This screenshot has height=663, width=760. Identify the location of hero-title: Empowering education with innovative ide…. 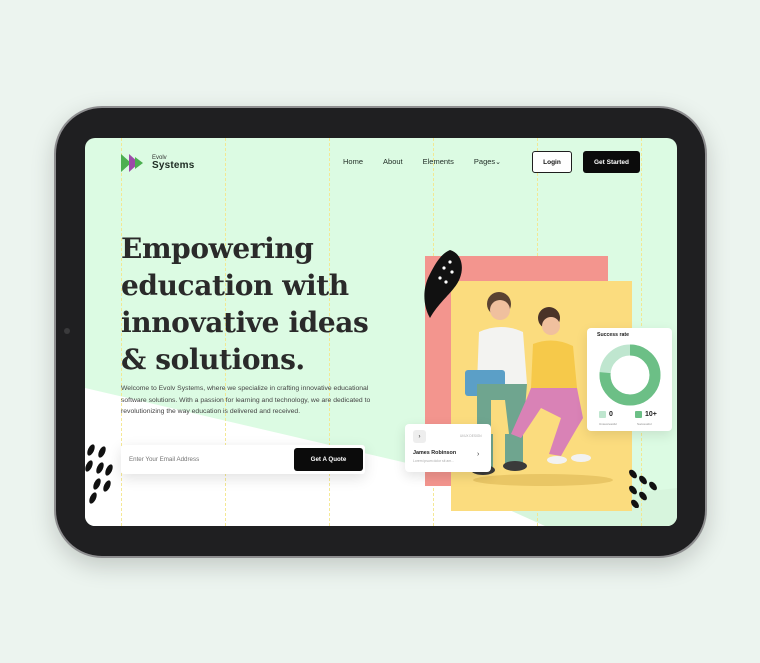
(245, 304).